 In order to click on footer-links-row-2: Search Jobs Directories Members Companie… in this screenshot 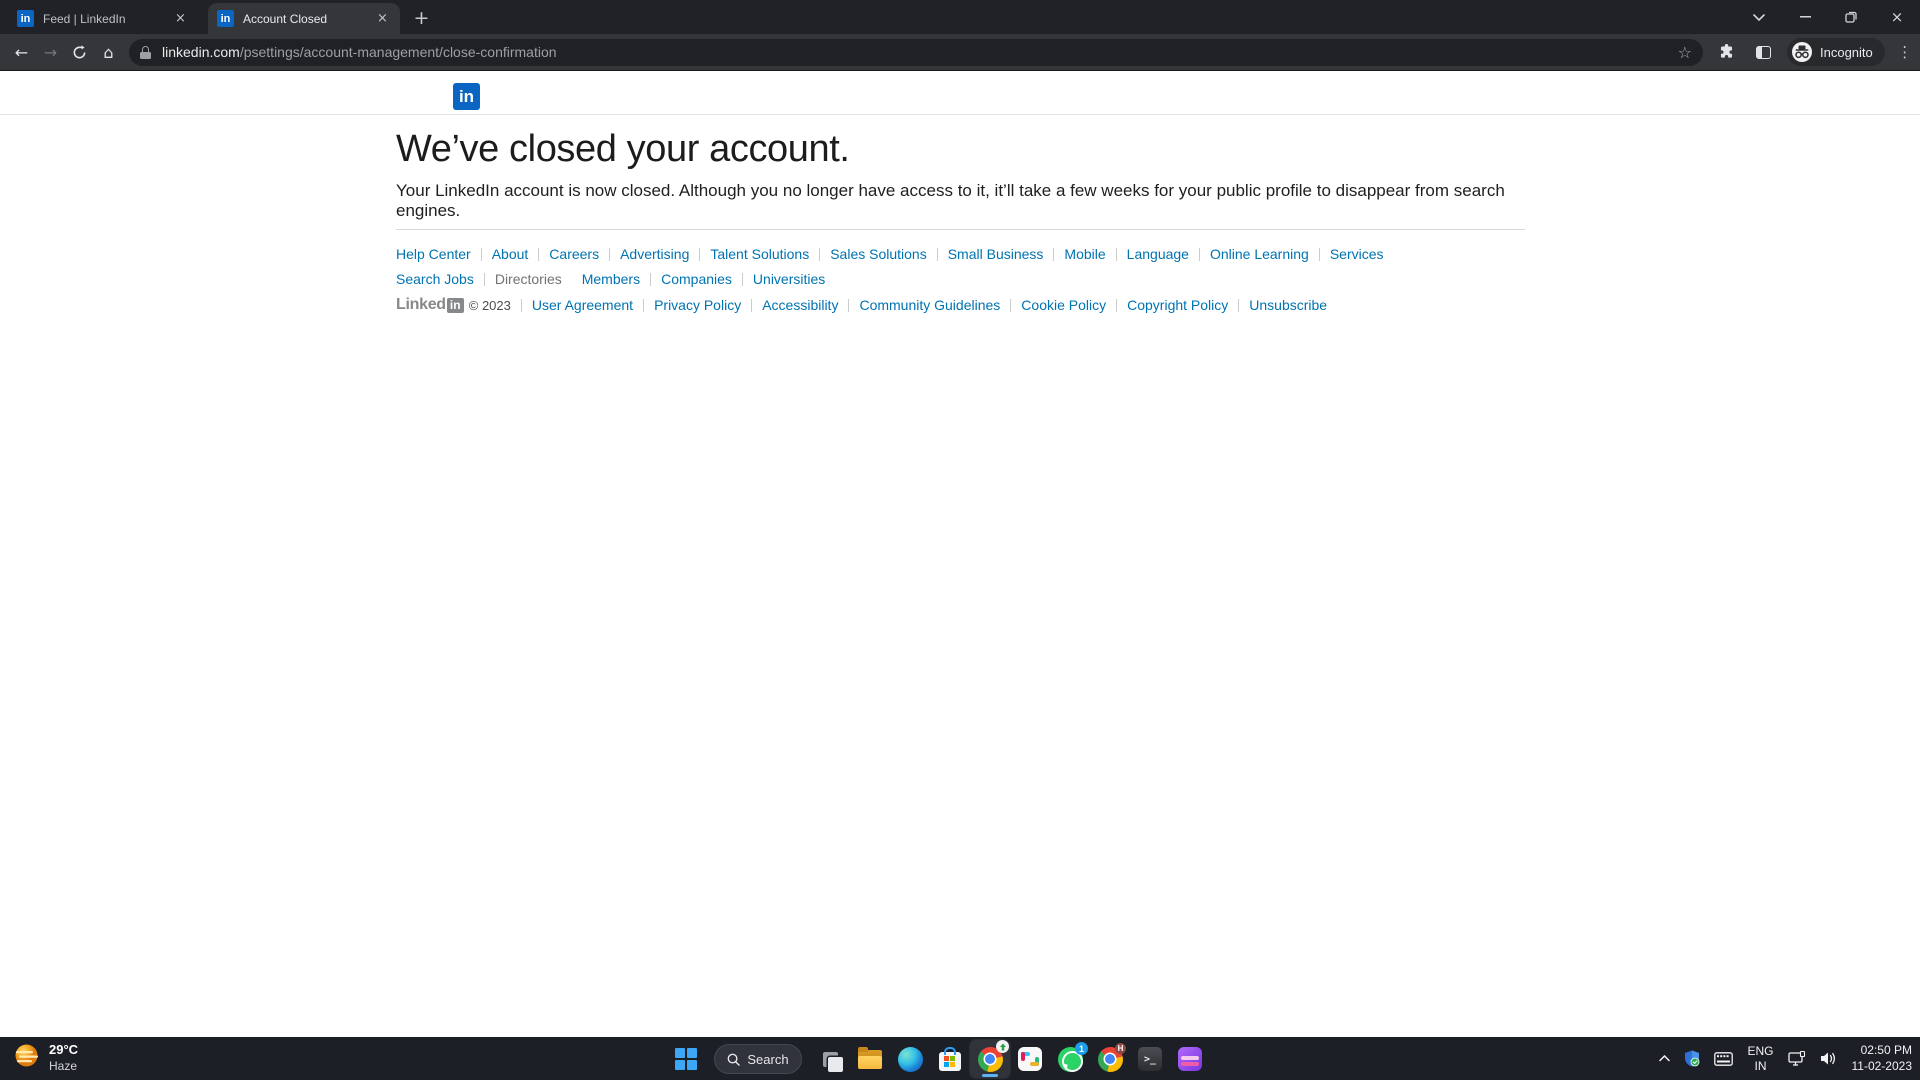, I will do `click(960, 279)`.